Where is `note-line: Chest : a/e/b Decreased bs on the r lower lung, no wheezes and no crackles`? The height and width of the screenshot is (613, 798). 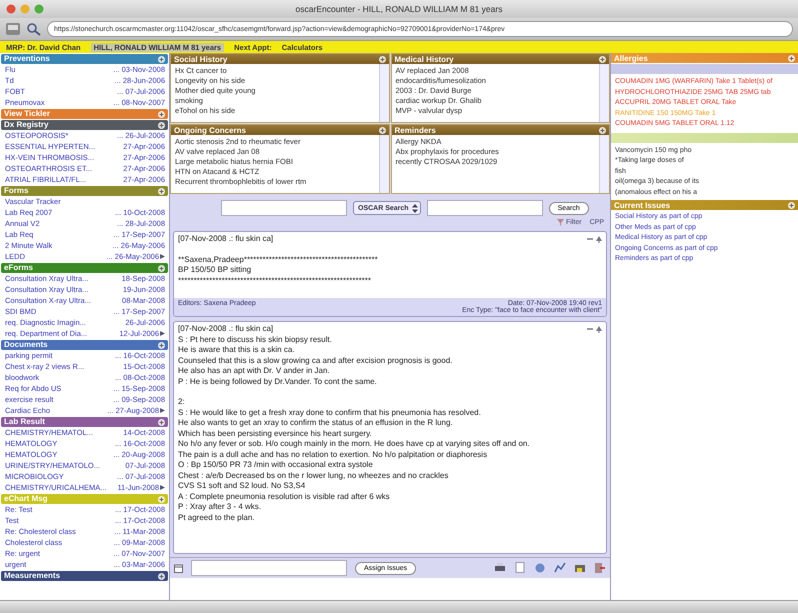
note-line: Chest : a/e/b Decreased bs on the r lower lung, no wheezes and no crackles is located at coordinates (314, 475).